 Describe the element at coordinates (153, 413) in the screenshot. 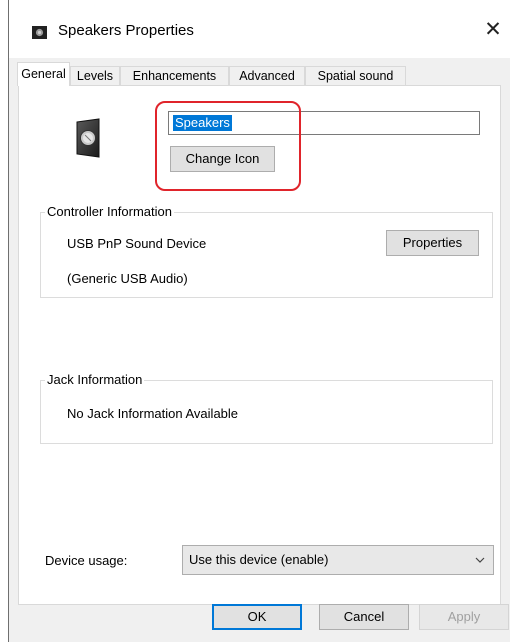

I see `jack-status-text: No Jack Information Available` at that location.